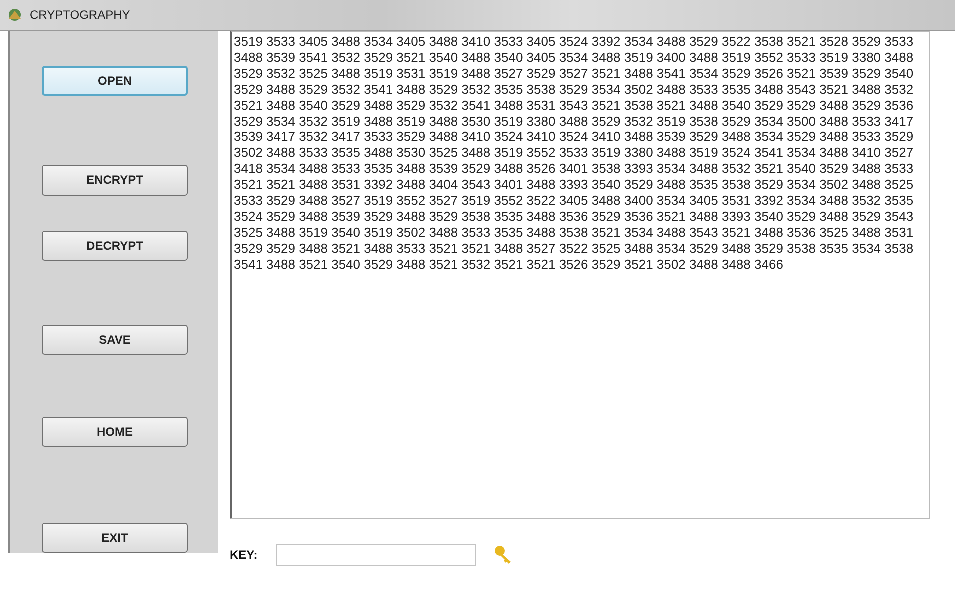  What do you see at coordinates (509, 264) in the screenshot?
I see `output-line: 3541 3488 3521 3540 3529 3488 3521 3532 3521 3521 3526 3529 3521 3502 3488 3488 3466` at bounding box center [509, 264].